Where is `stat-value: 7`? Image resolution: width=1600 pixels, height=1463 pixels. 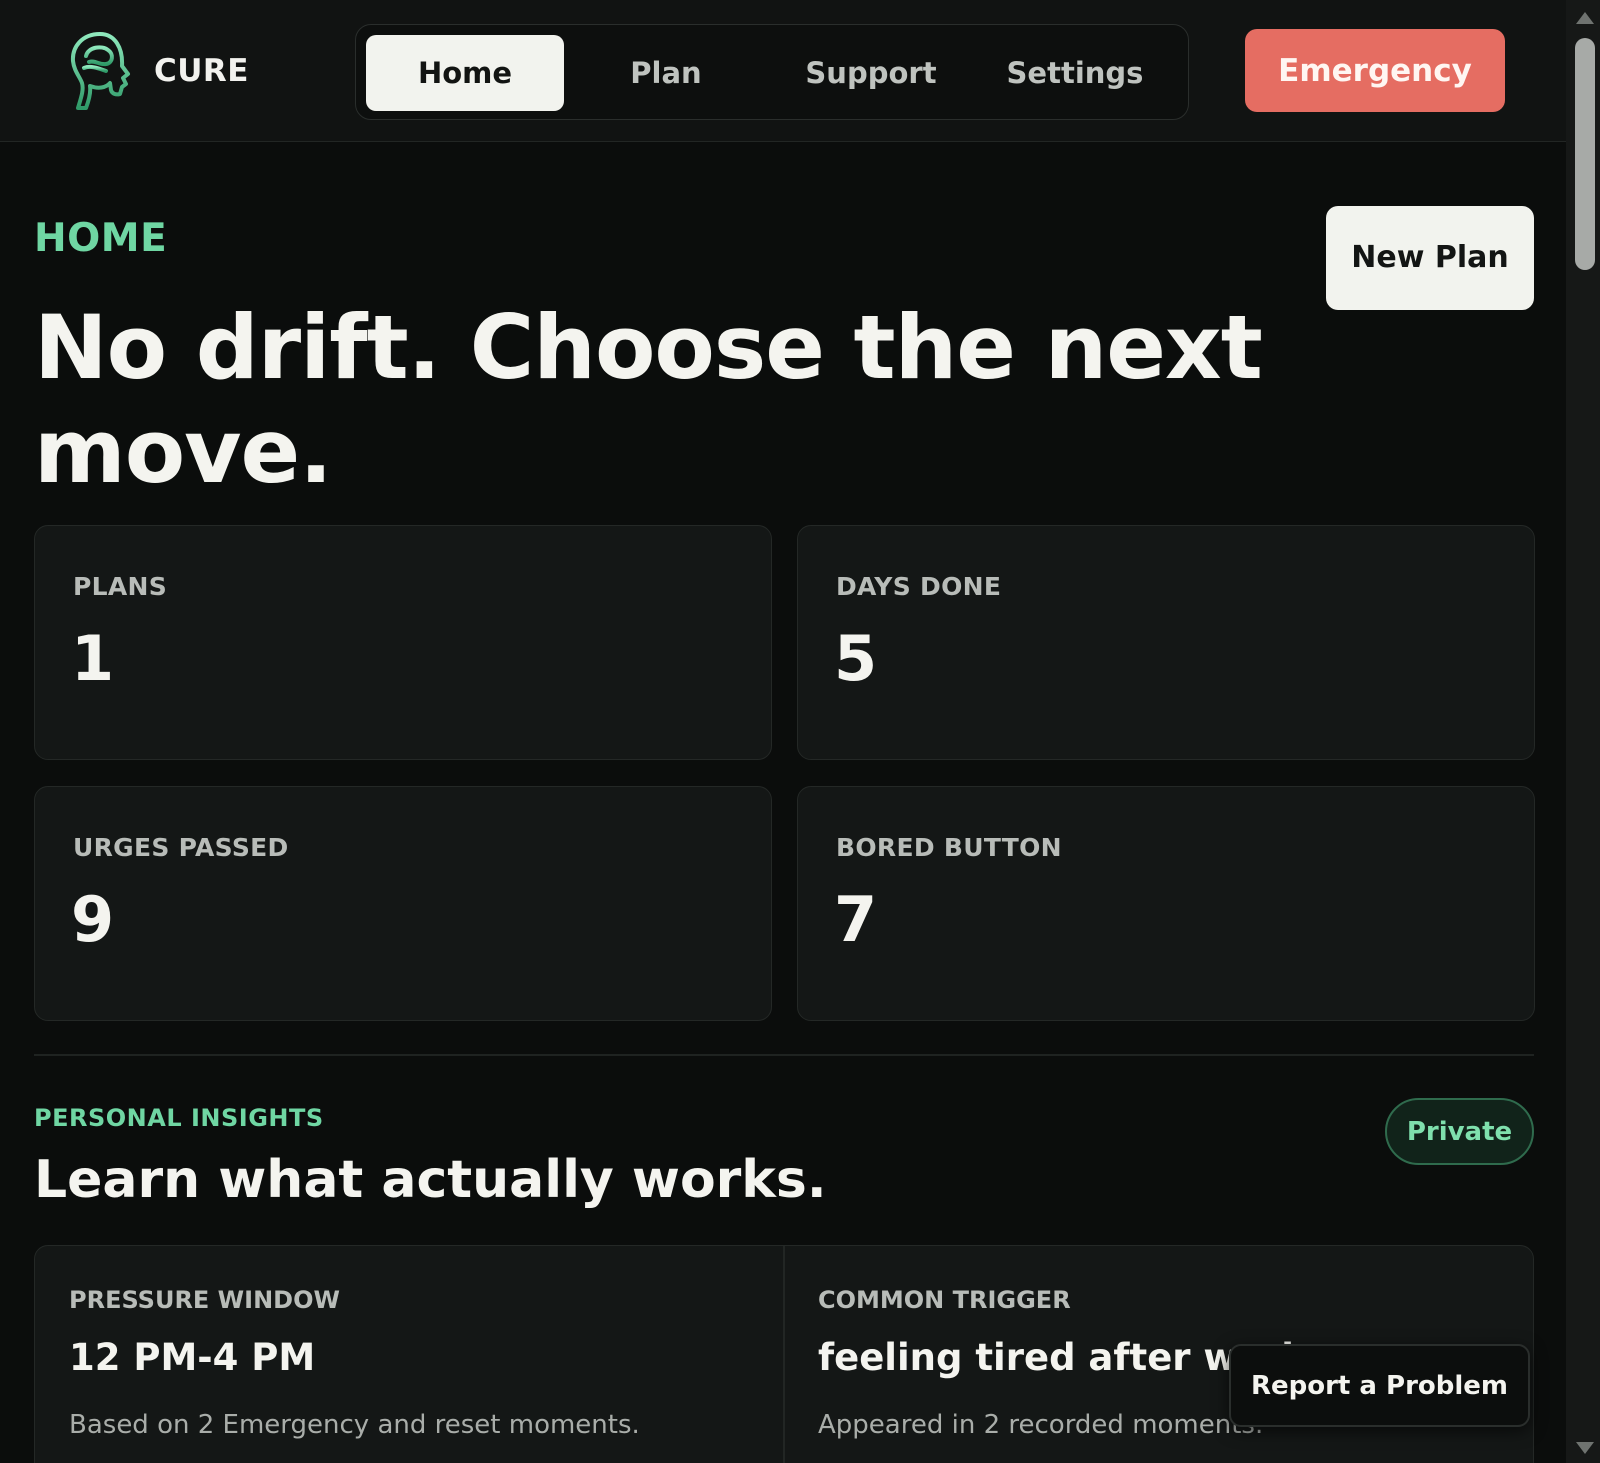 stat-value: 7 is located at coordinates (856, 919).